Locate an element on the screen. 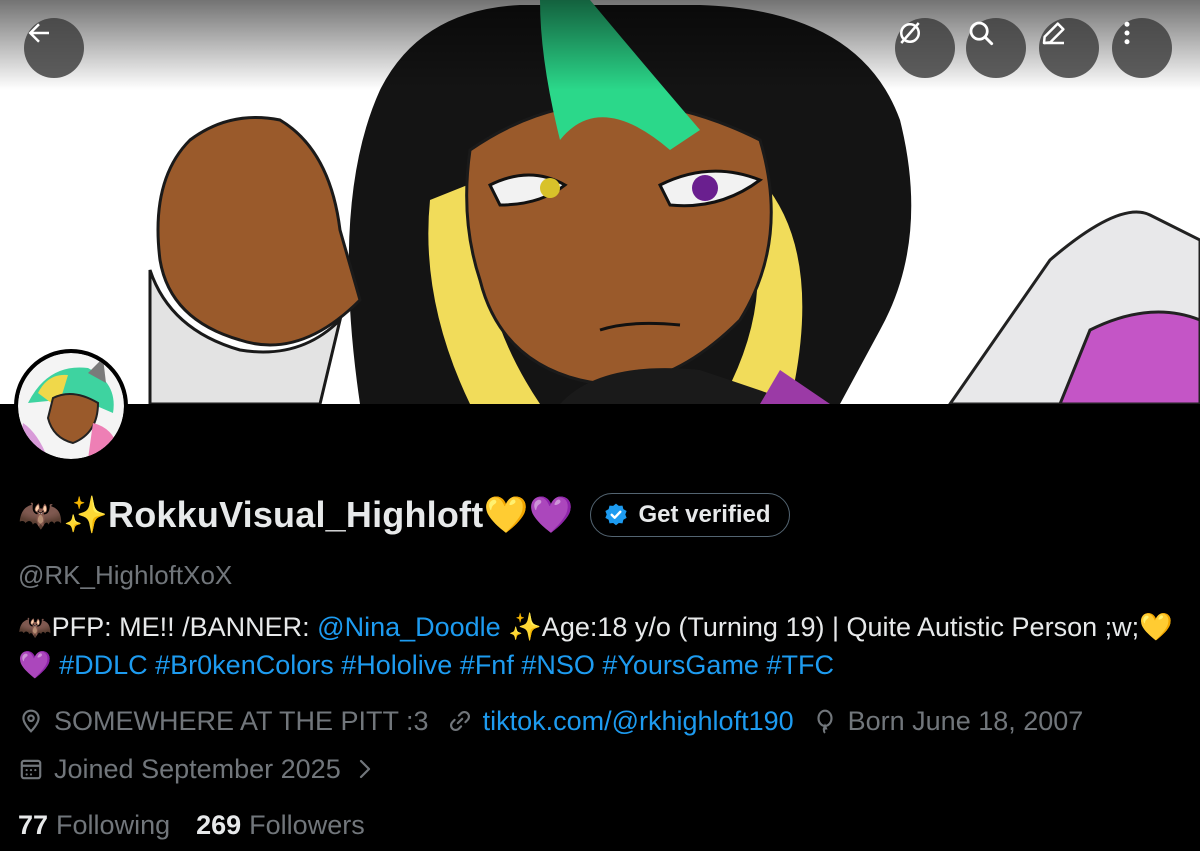 The width and height of the screenshot is (1200, 851). joined-text: Joined September 2025 is located at coordinates (197, 768).